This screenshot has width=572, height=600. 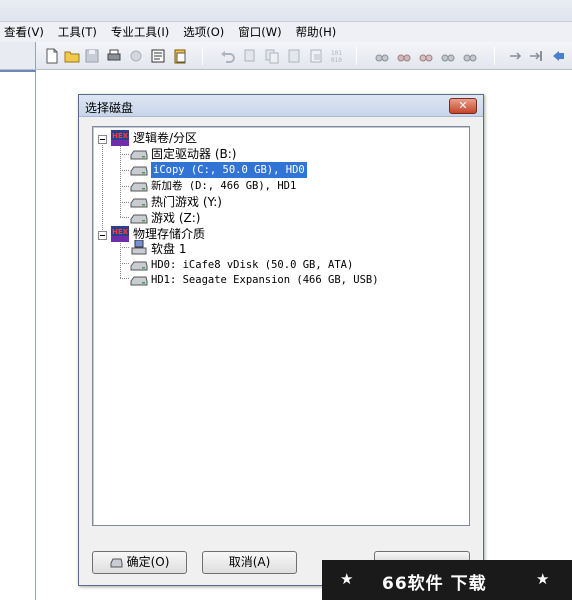 I want to click on menu-window: 窗口(W), so click(x=259, y=32).